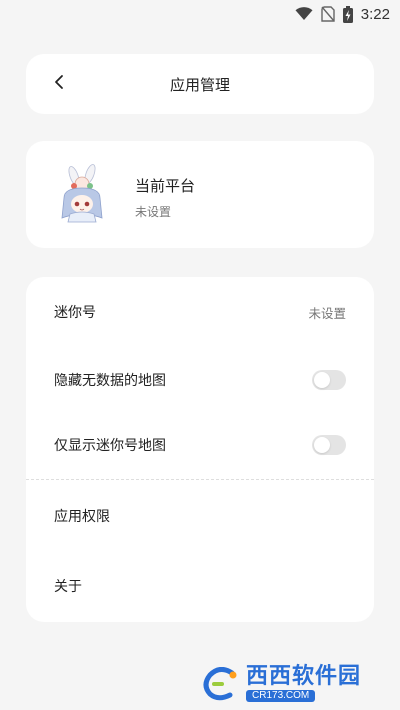  I want to click on watermark-url: CR173.COM, so click(281, 696).